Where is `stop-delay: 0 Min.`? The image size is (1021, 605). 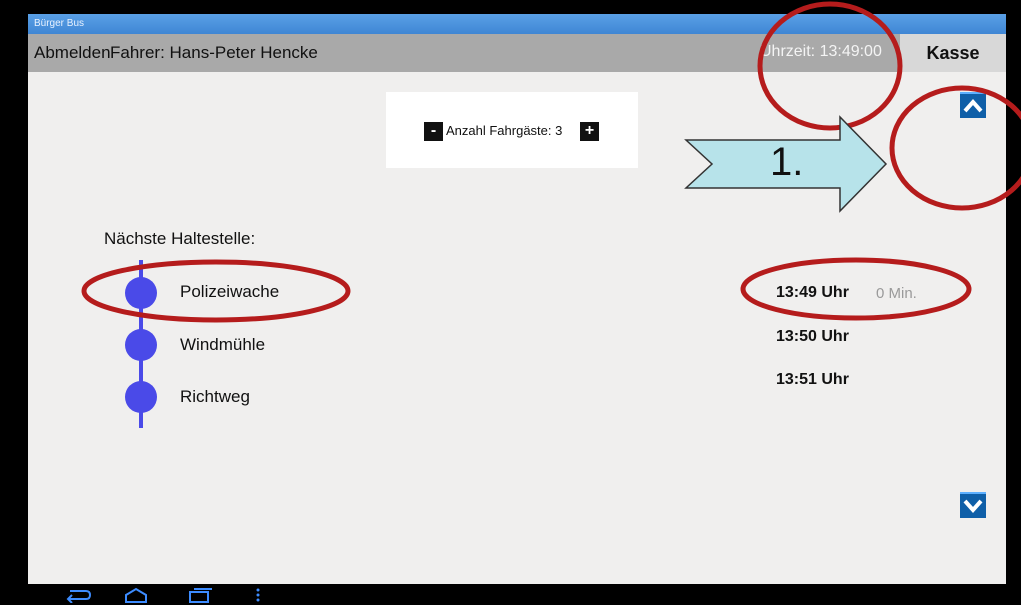
stop-delay: 0 Min. is located at coordinates (896, 293).